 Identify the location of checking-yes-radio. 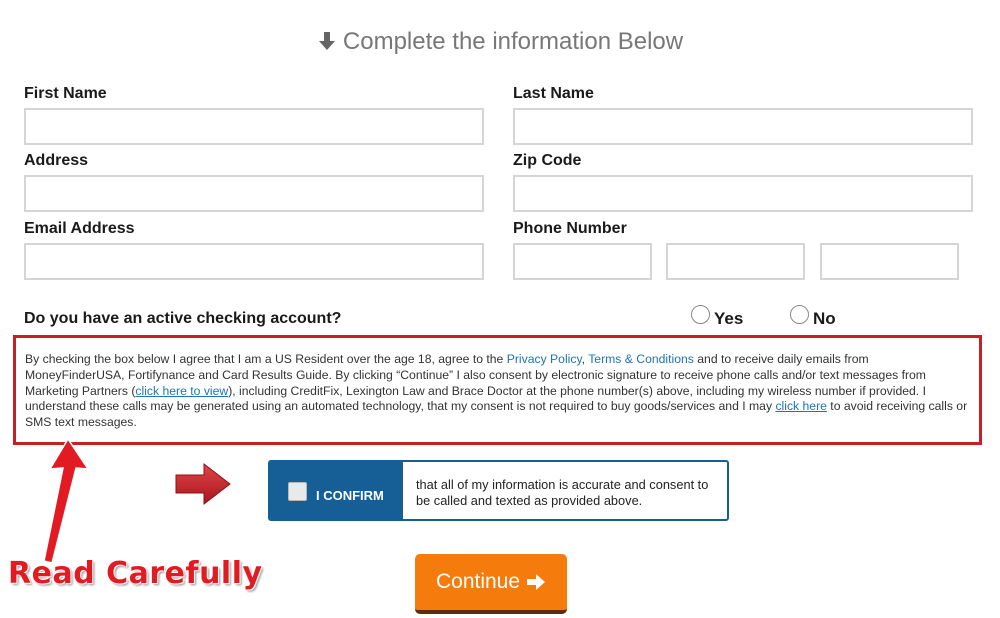
(700, 314).